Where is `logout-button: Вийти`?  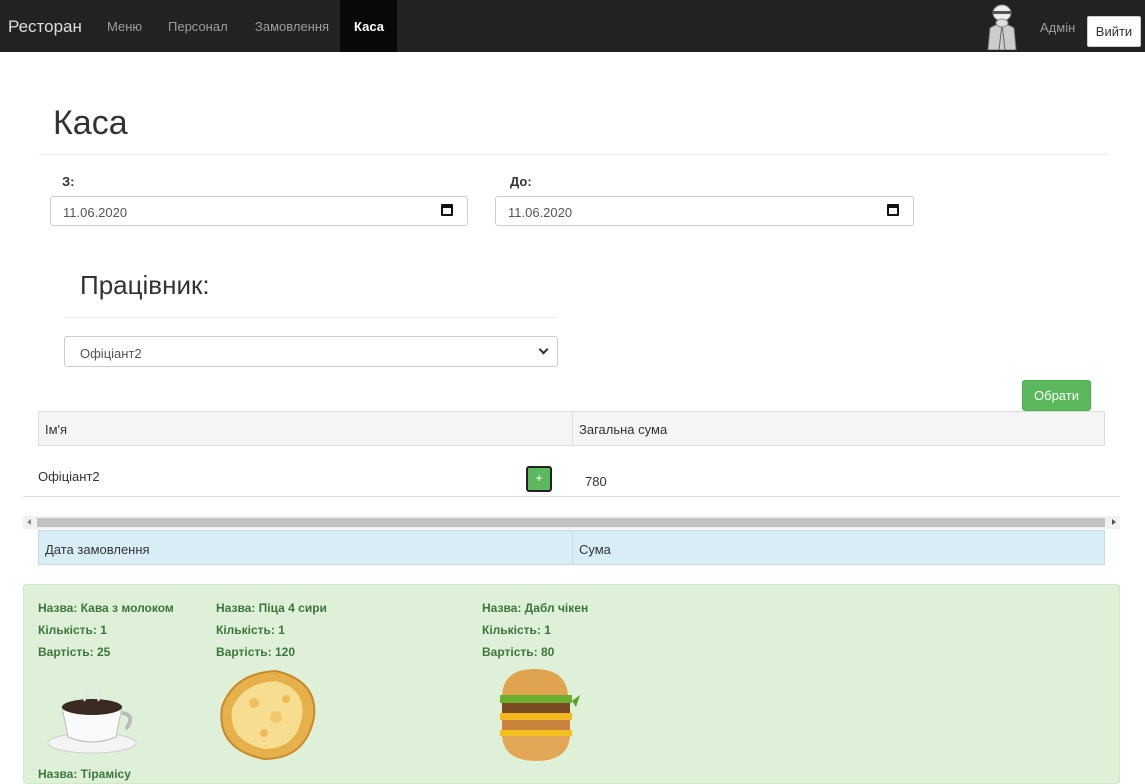 logout-button: Вийти is located at coordinates (1114, 31).